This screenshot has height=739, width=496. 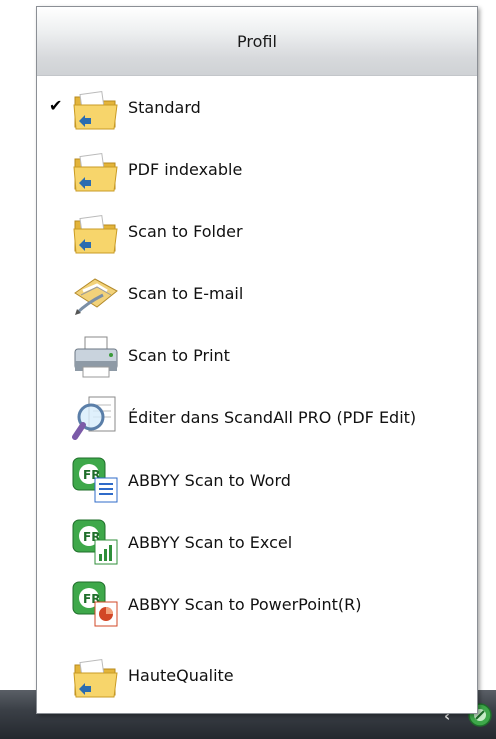 What do you see at coordinates (272, 417) in the screenshot?
I see `menu-item-label: Éditer dans ScandAll PRO (PDF Edit)` at bounding box center [272, 417].